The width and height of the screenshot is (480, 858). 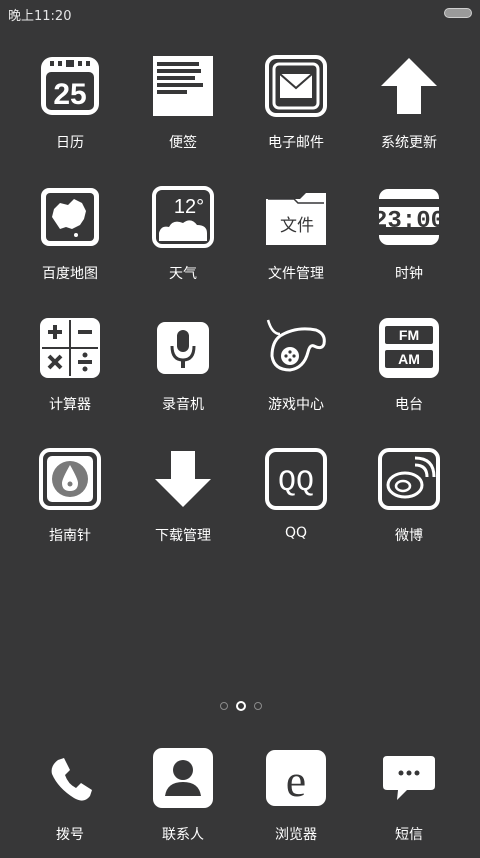 I want to click on weather-icon: 12°, so click(x=183, y=217).